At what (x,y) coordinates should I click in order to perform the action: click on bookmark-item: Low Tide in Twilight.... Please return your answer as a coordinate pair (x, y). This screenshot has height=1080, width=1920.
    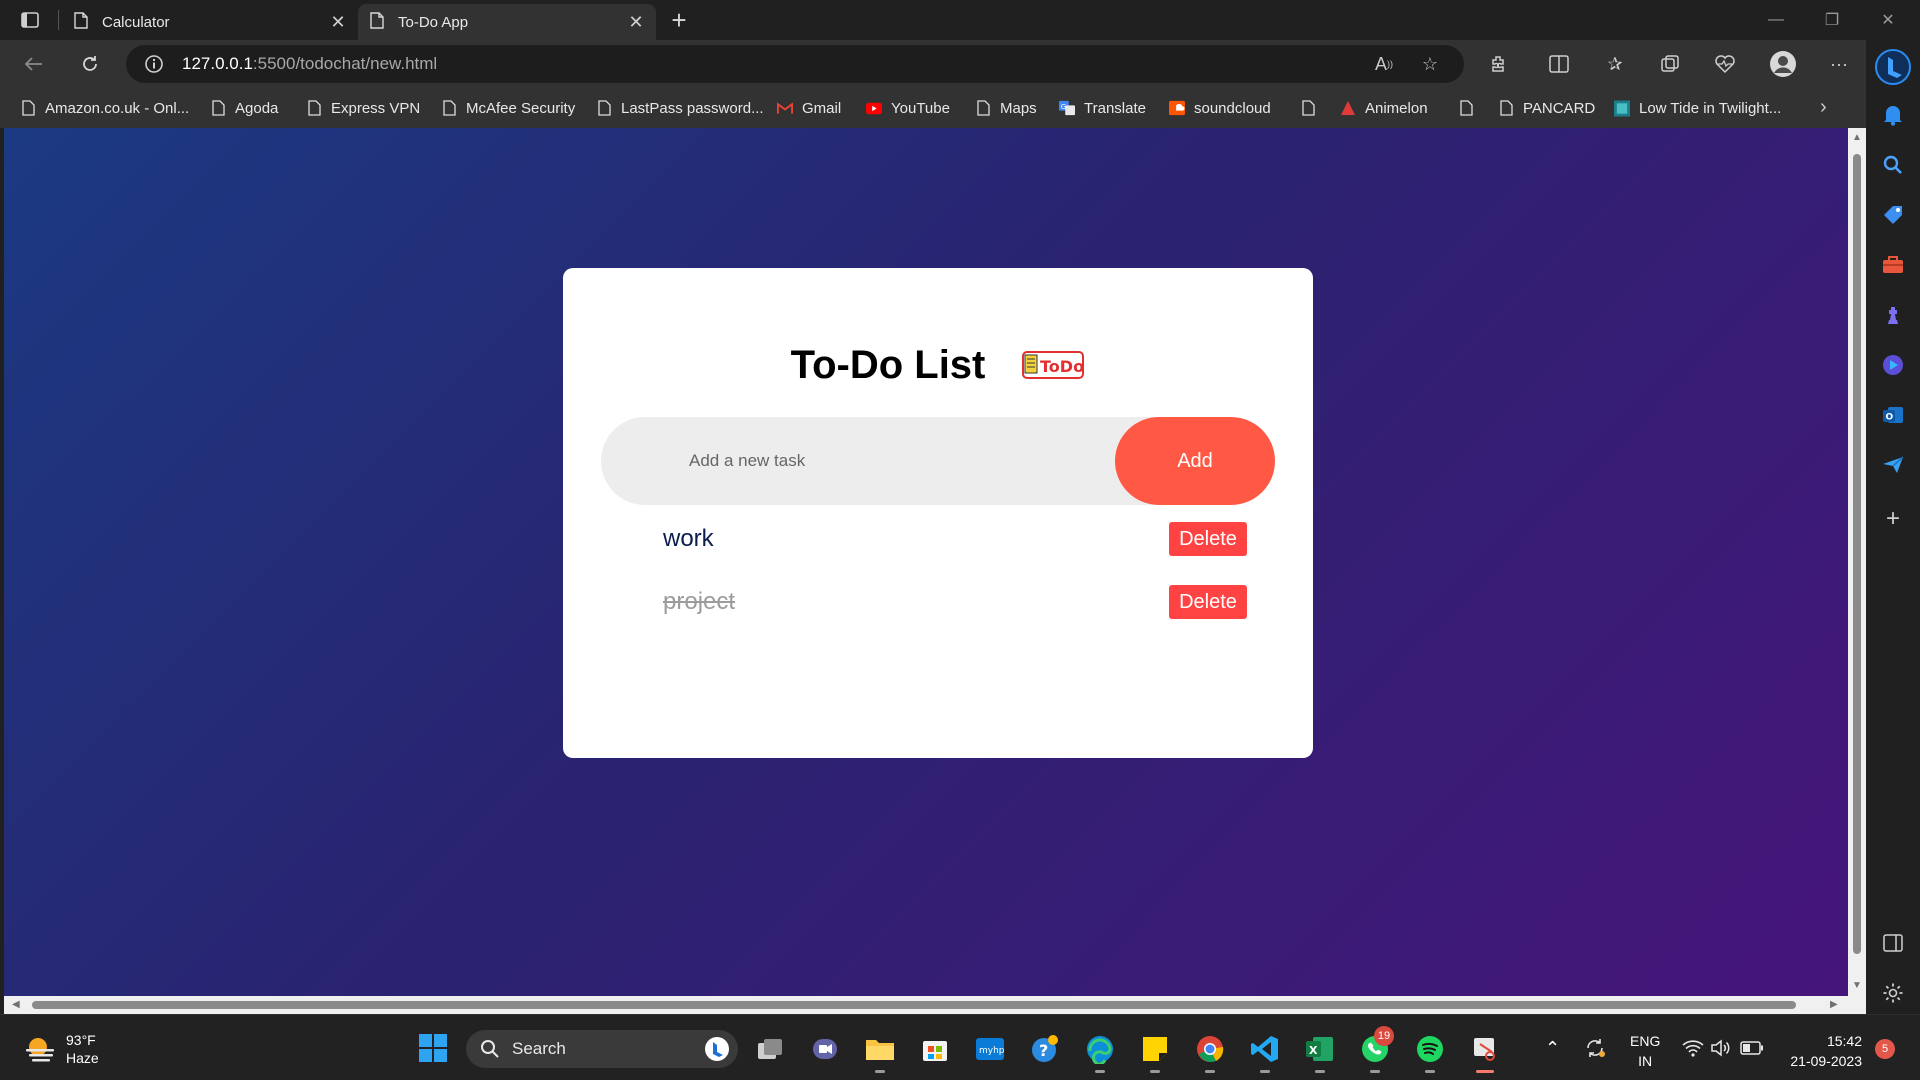
    Looking at the image, I should click on (1697, 108).